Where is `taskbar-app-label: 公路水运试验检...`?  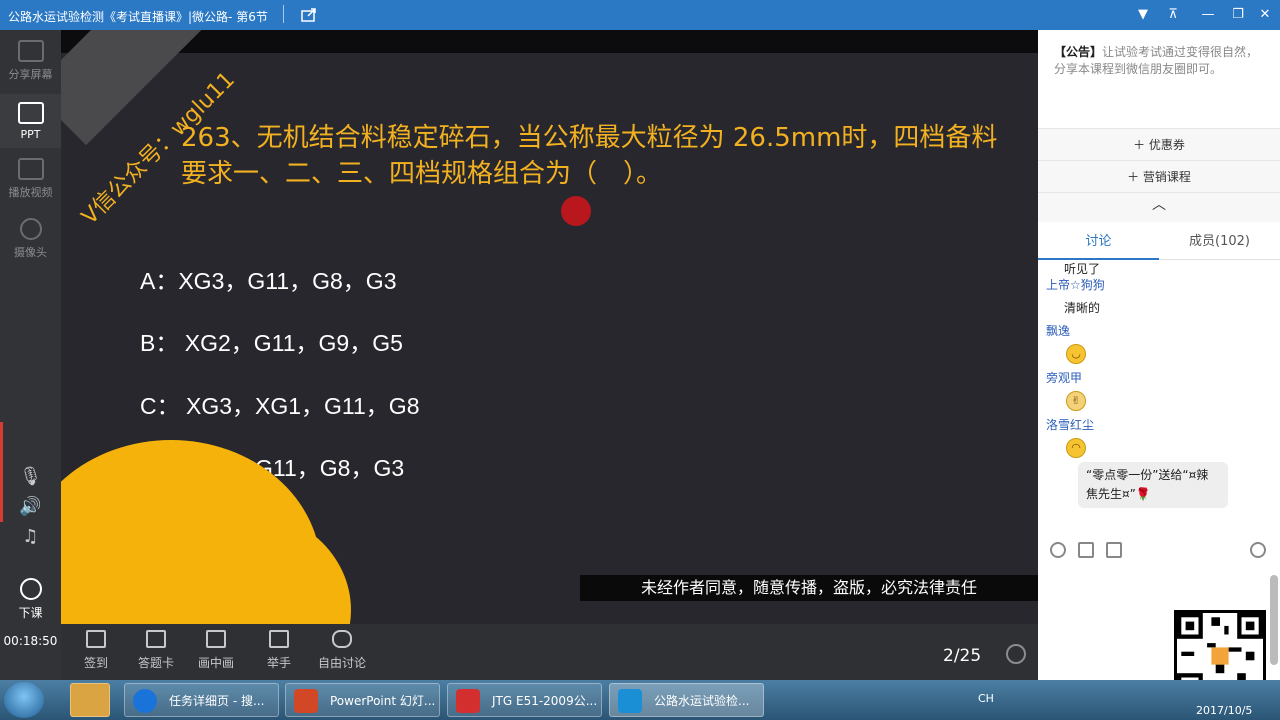 taskbar-app-label: 公路水运试验检... is located at coordinates (702, 701).